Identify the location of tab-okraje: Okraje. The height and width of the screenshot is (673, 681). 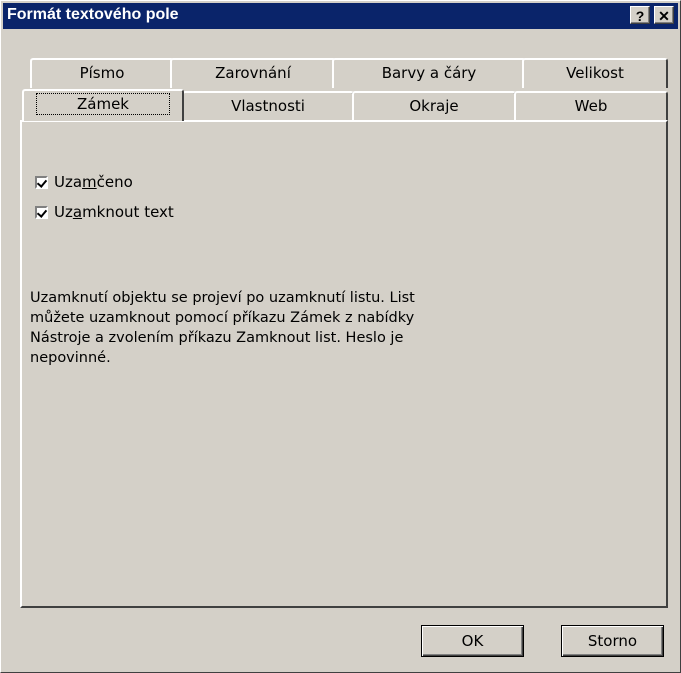
(434, 106).